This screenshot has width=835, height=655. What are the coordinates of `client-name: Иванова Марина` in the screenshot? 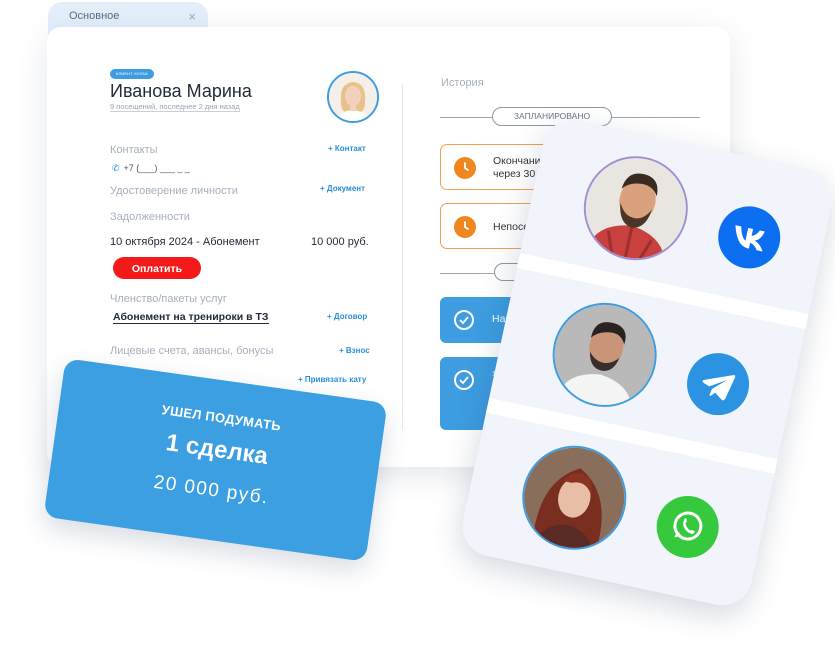 It's located at (181, 91).